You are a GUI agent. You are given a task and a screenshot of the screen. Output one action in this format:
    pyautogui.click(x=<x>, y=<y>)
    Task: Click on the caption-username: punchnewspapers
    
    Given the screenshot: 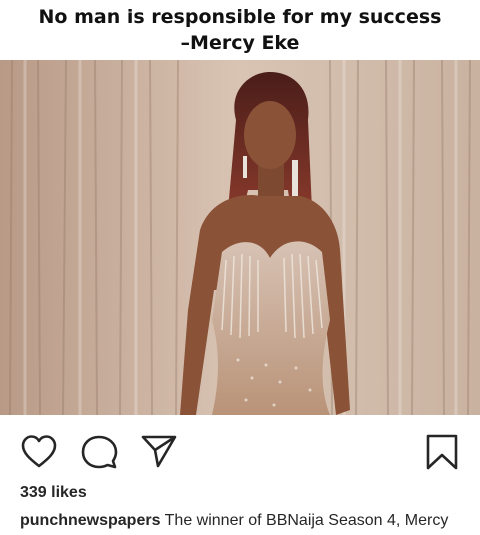 What is the action you would take?
    pyautogui.click(x=90, y=520)
    